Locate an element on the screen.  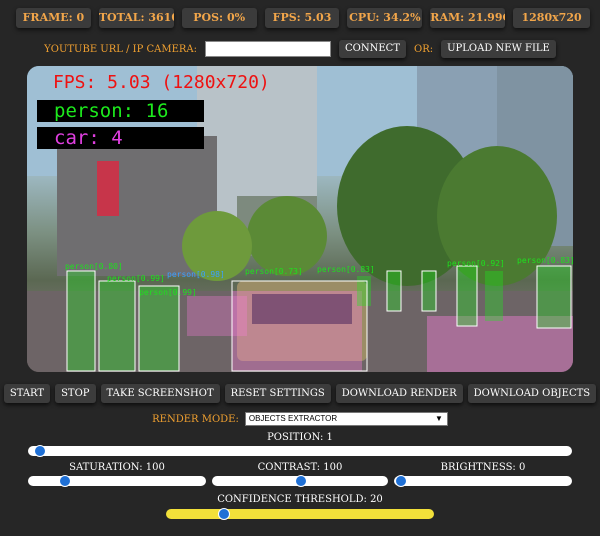
fps-overlay: FPS: 5.03 (1280x720) is located at coordinates (161, 82).